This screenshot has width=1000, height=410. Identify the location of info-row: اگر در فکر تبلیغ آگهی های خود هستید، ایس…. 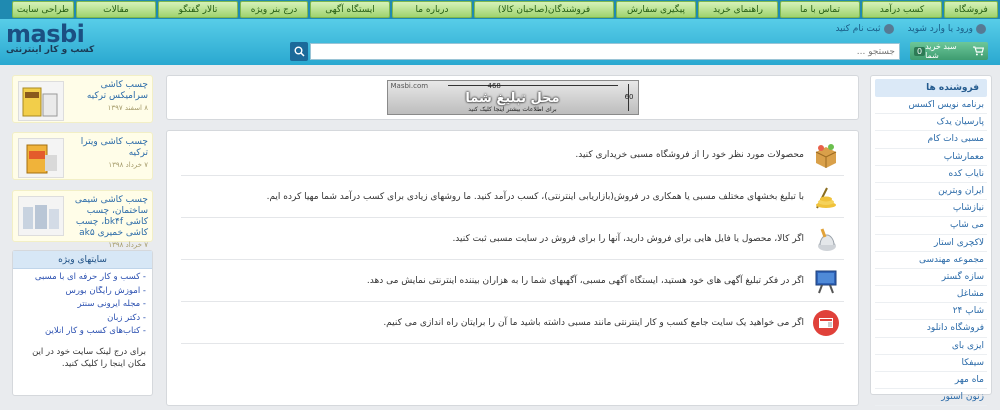
(512, 281).